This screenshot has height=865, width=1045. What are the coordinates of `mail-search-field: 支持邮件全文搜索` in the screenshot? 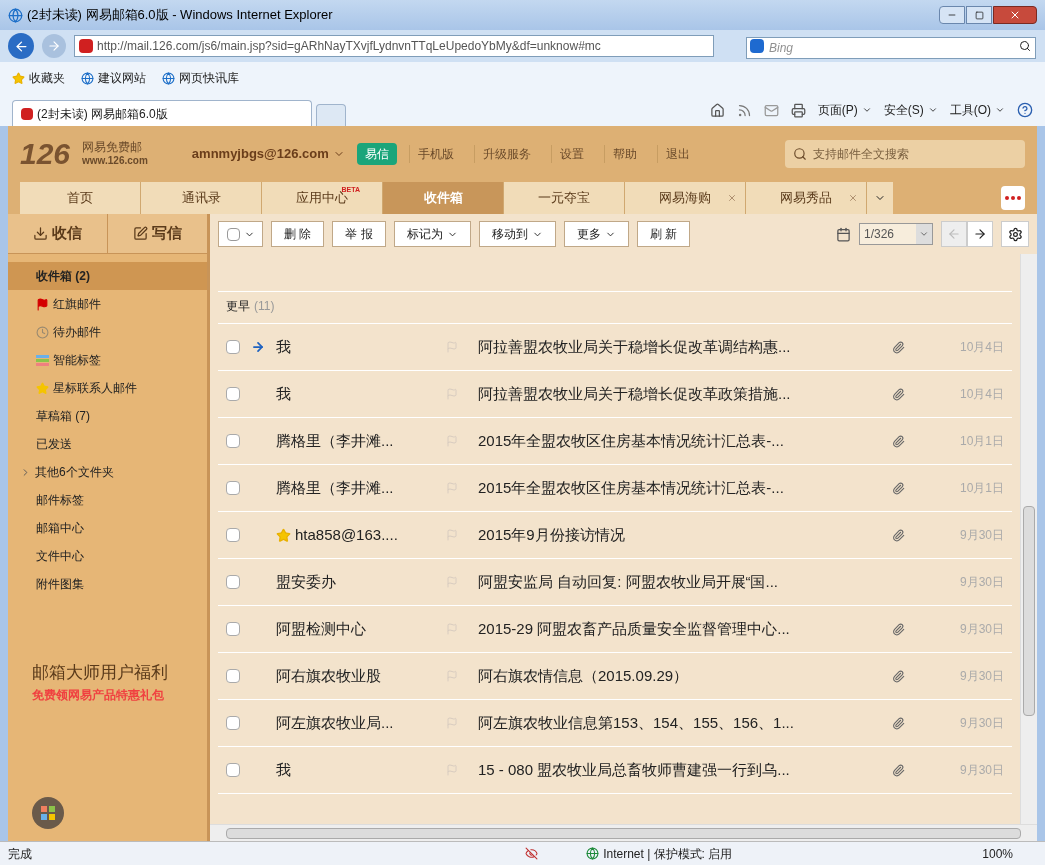 It's located at (905, 153).